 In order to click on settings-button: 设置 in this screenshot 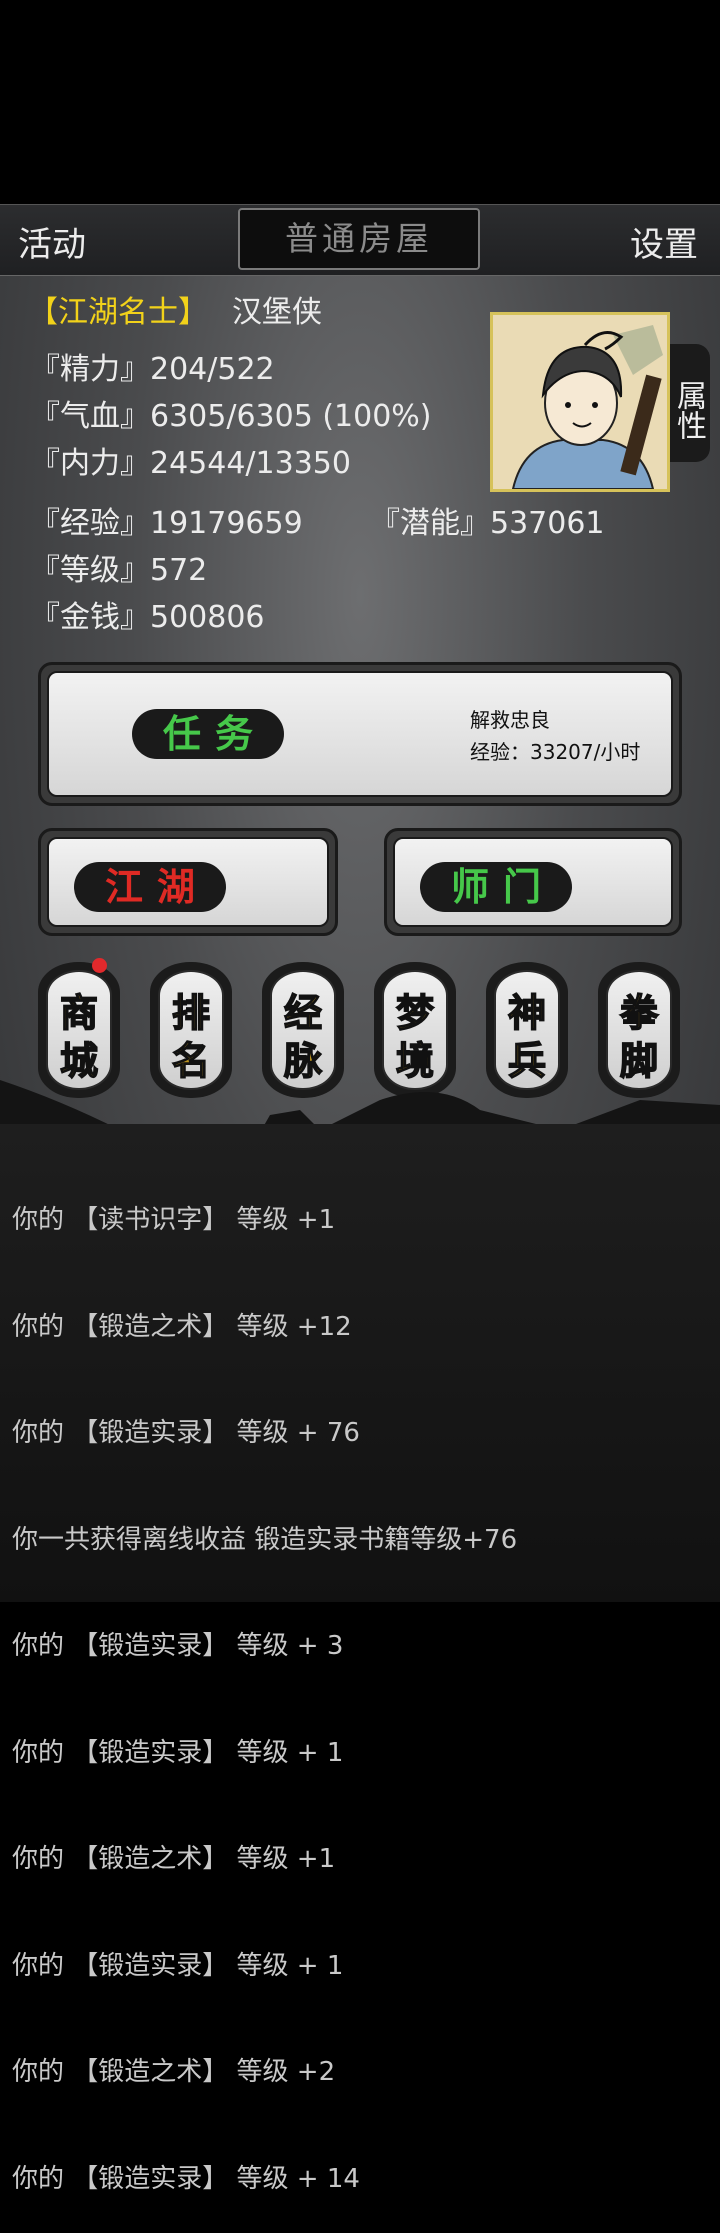, I will do `click(664, 241)`.